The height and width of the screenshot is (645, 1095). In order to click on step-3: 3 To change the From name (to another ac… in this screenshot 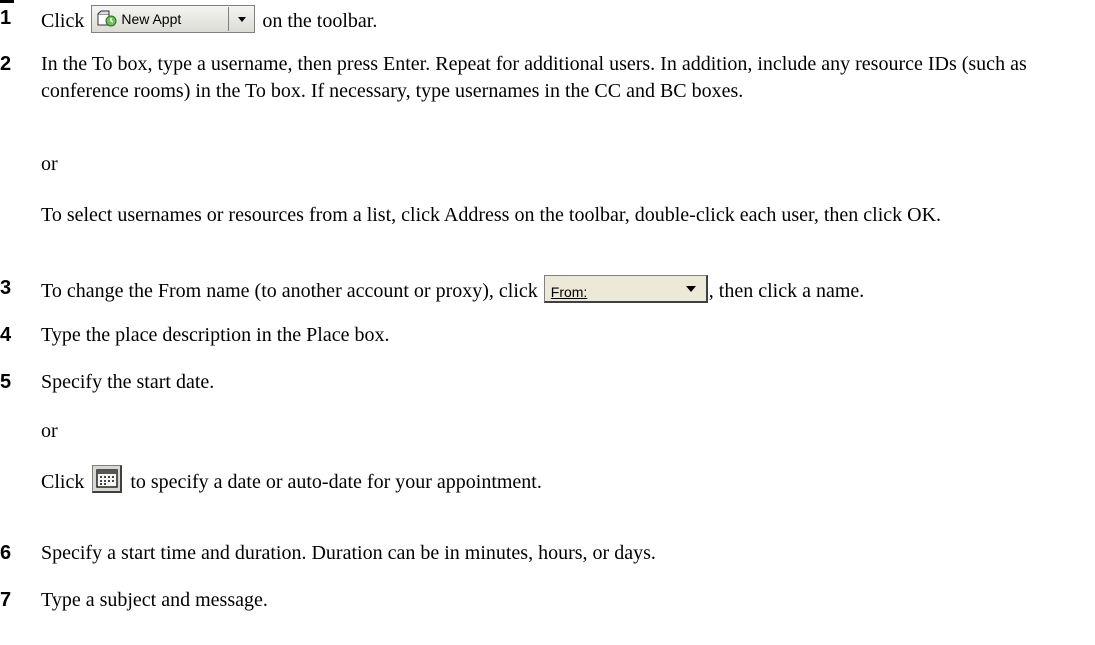, I will do `click(545, 290)`.